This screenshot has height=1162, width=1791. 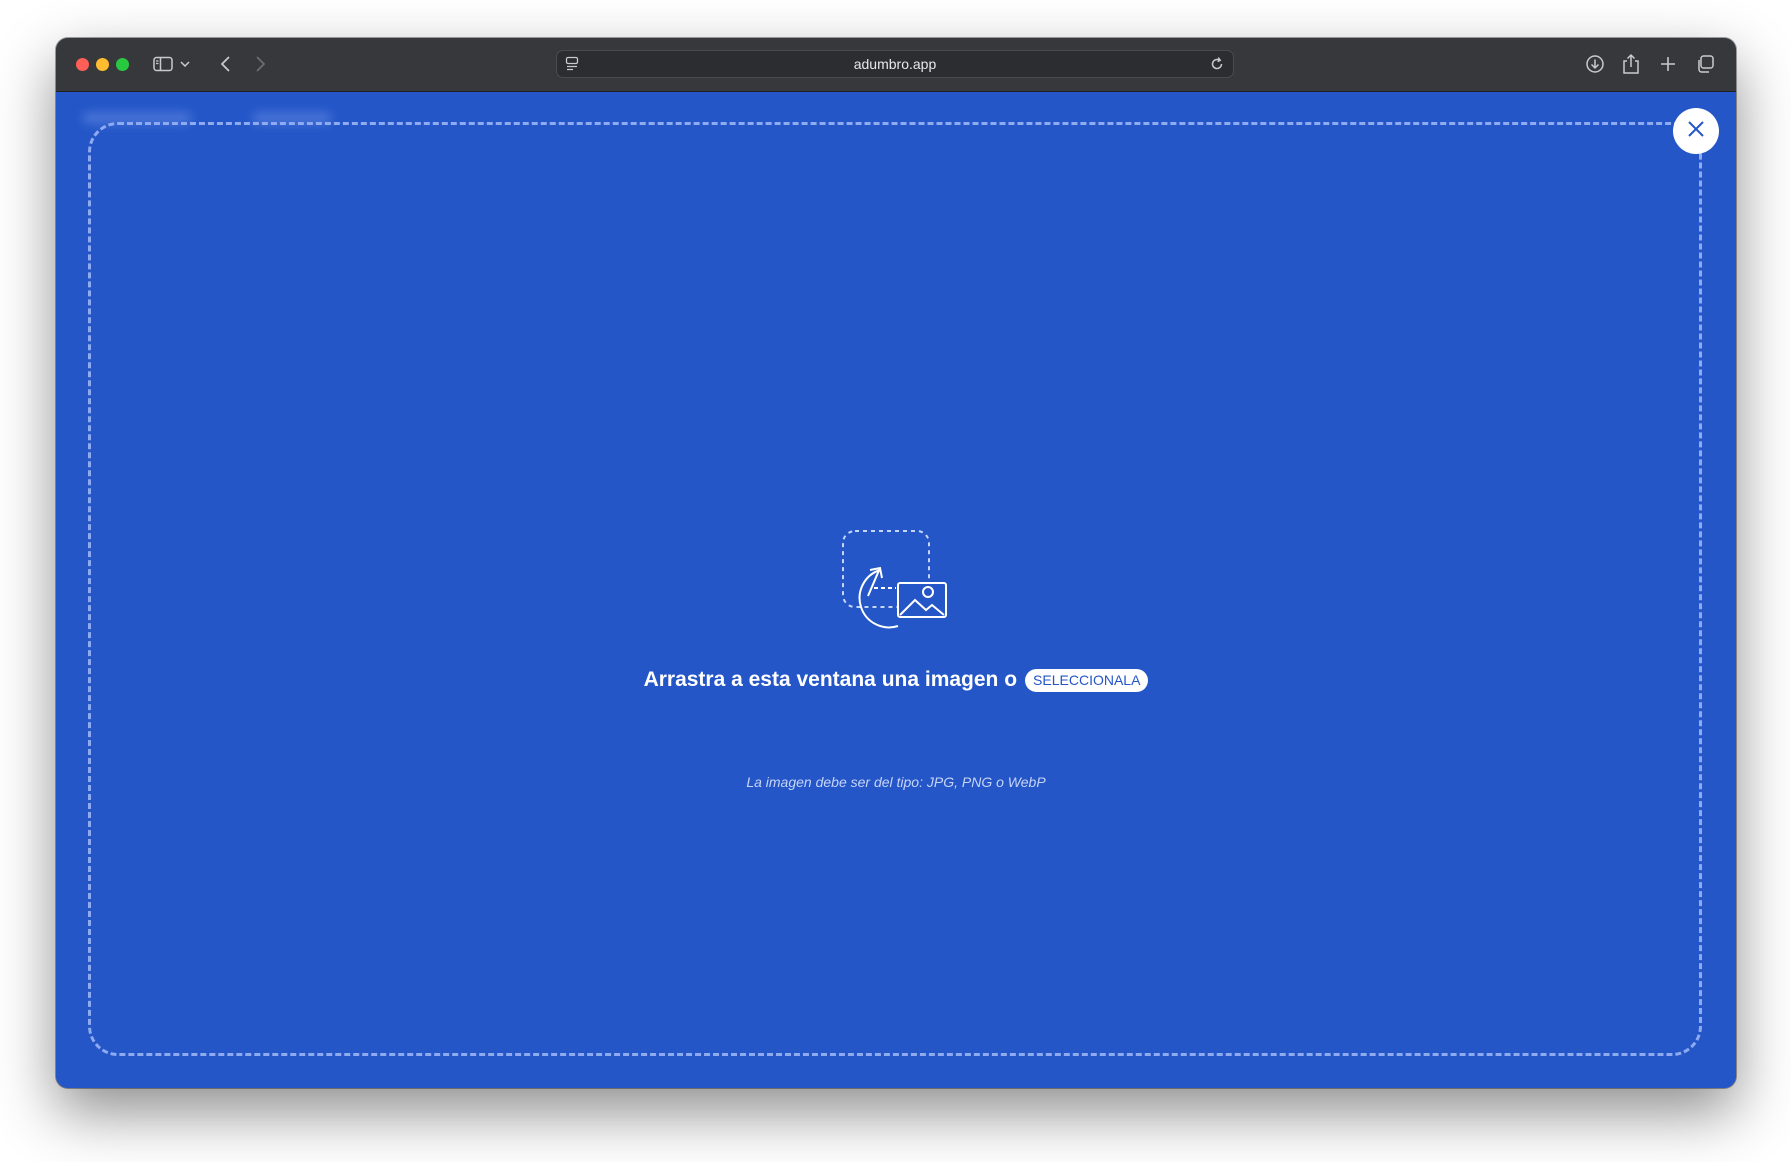 What do you see at coordinates (1705, 64) in the screenshot?
I see `tab-overview-icon` at bounding box center [1705, 64].